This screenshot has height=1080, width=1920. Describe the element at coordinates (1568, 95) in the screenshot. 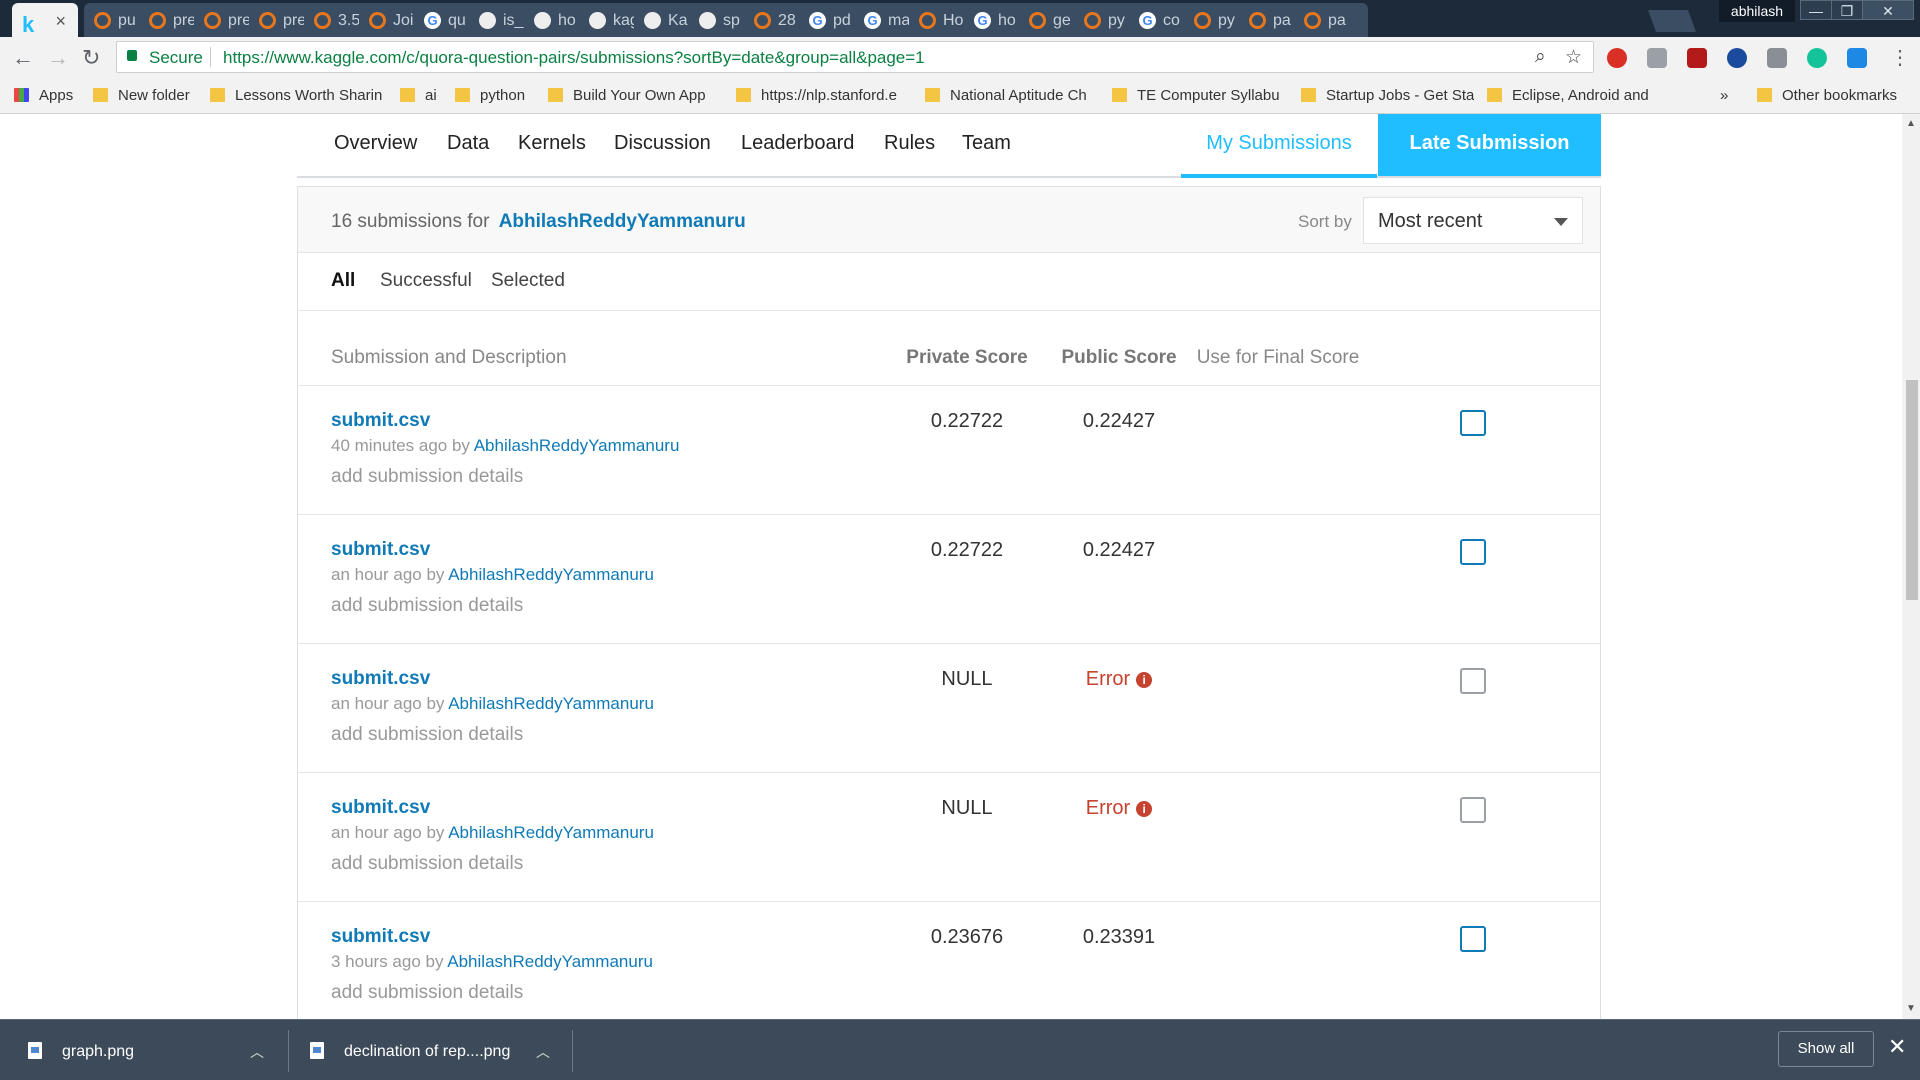

I see `bookmark-item: Eclipse, Android and` at that location.